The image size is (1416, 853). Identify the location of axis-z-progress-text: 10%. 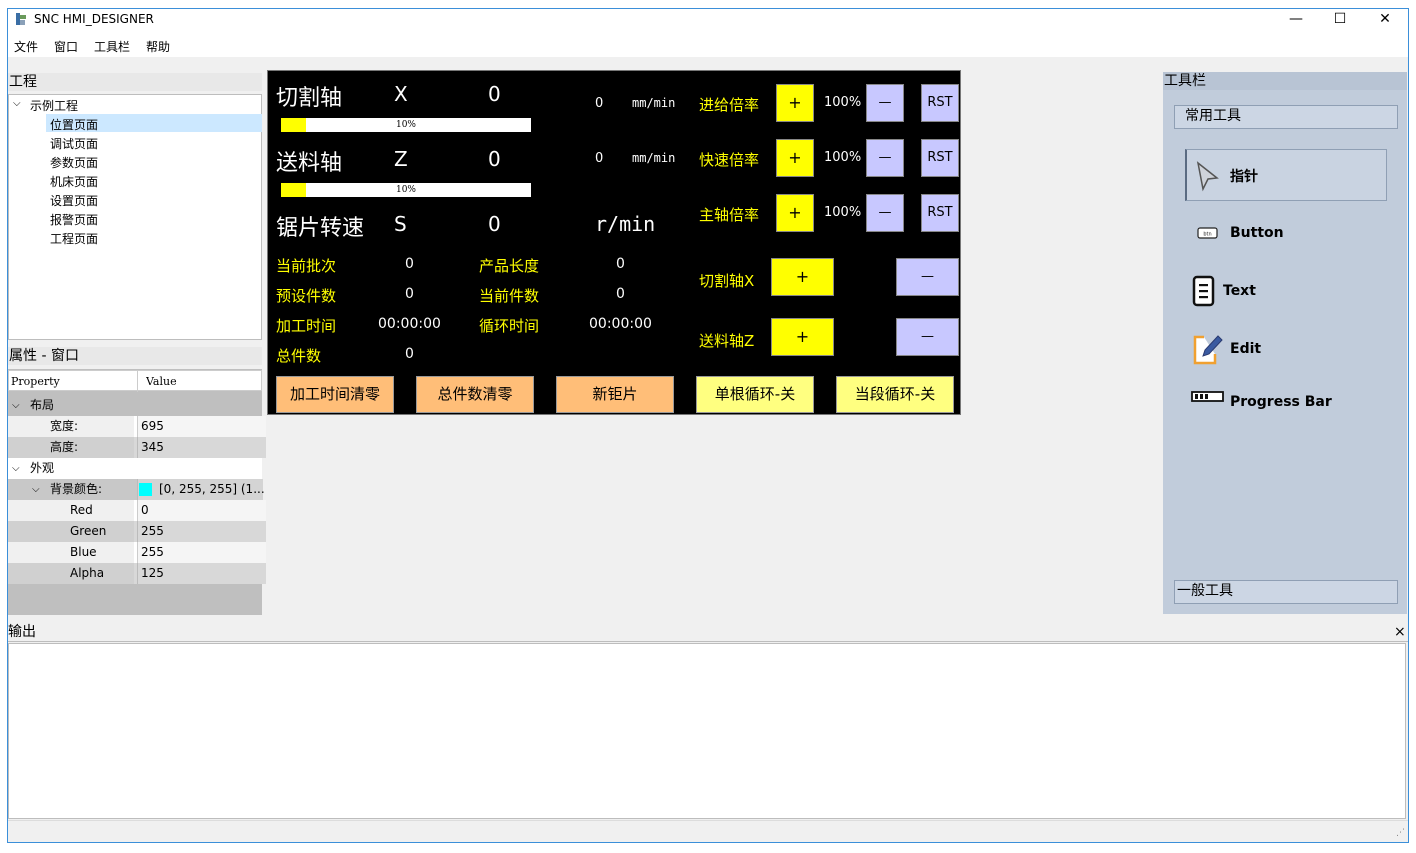
(405, 190).